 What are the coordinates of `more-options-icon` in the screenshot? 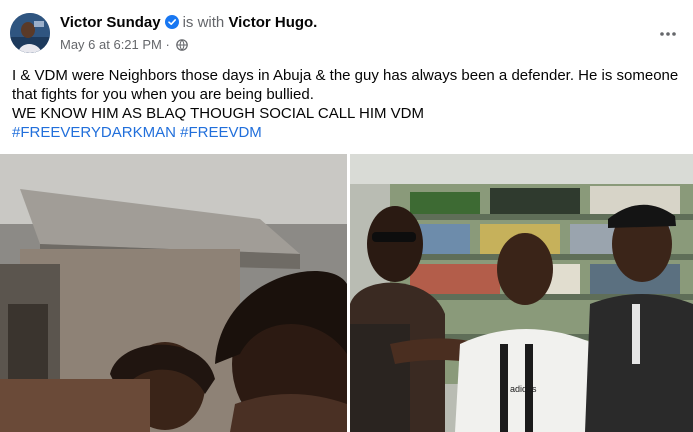 It's located at (668, 34).